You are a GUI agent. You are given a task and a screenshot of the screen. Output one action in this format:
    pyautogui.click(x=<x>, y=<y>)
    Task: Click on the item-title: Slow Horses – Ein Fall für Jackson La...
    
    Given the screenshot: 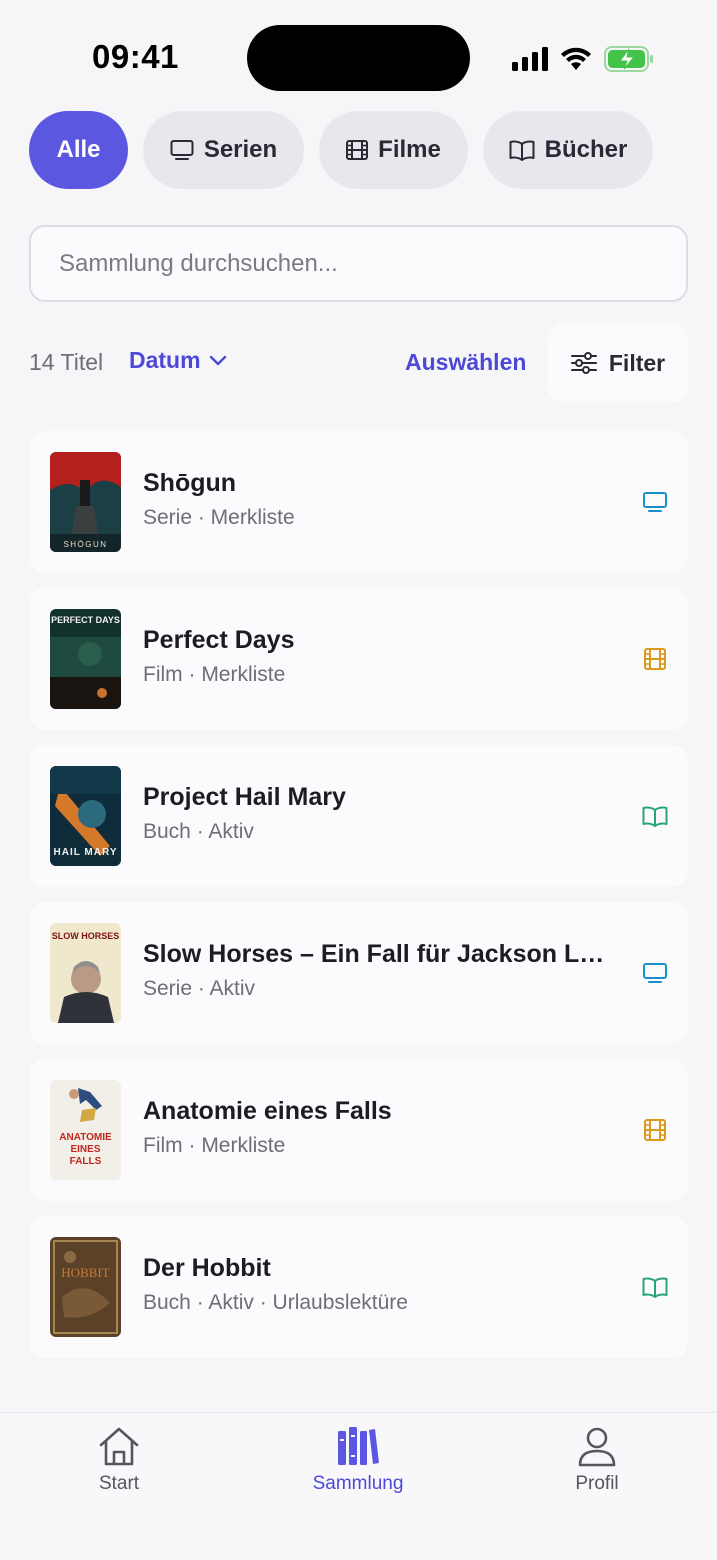 What is the action you would take?
    pyautogui.click(x=378, y=954)
    